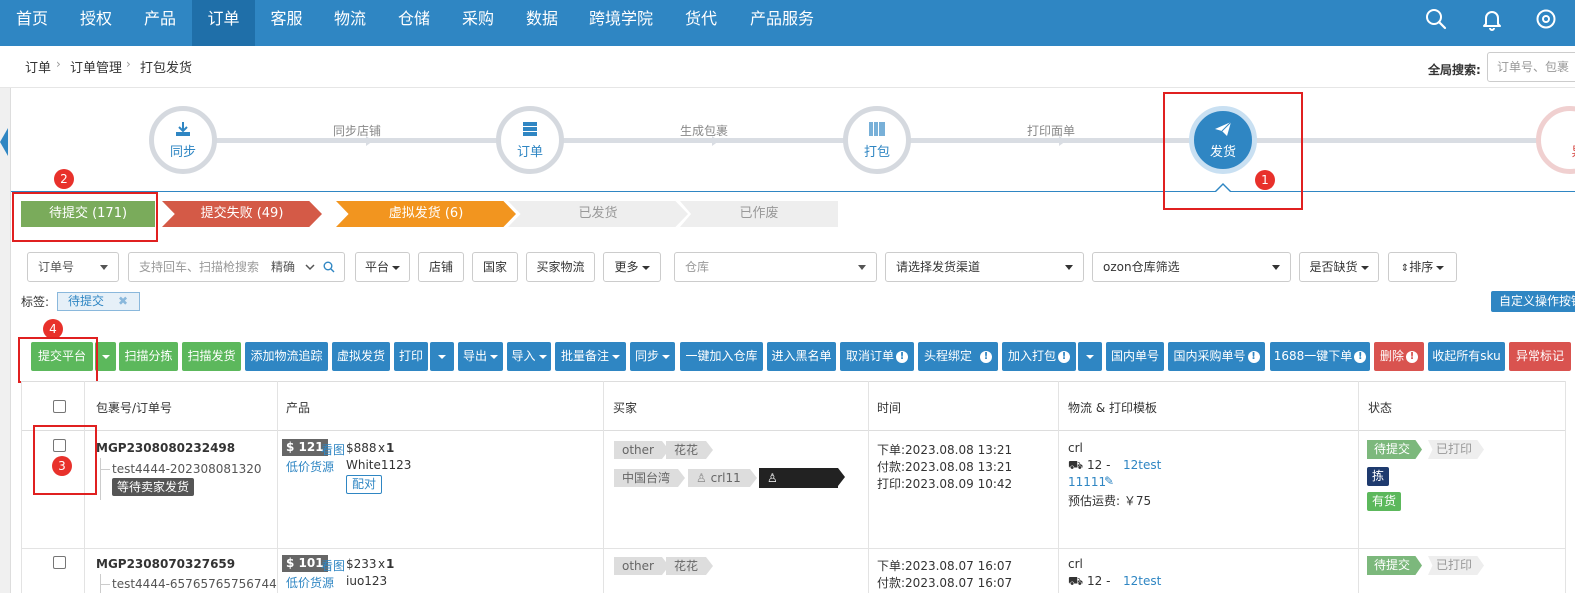  What do you see at coordinates (350, 23) in the screenshot?
I see `nav-logistics: 物流` at bounding box center [350, 23].